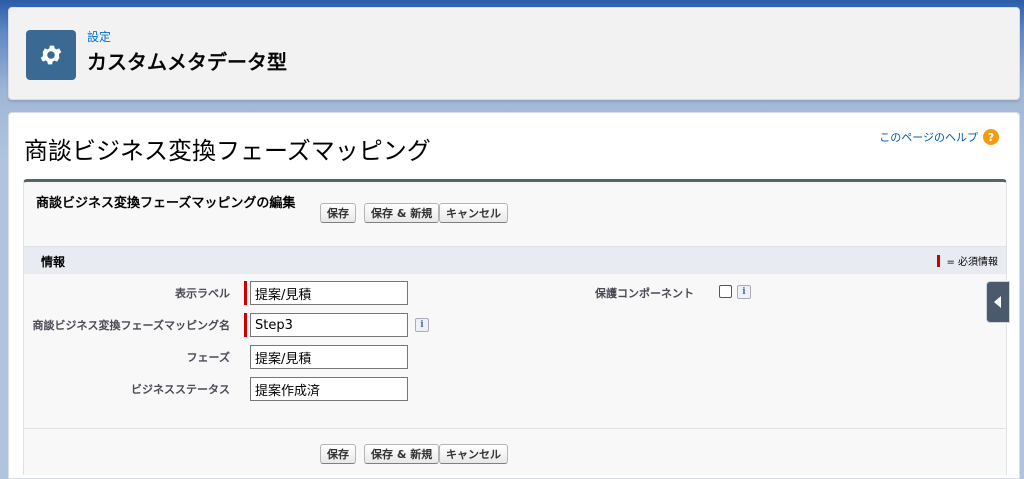 The image size is (1024, 479). What do you see at coordinates (972, 262) in the screenshot?
I see `required-legend-text: = 必須情報` at bounding box center [972, 262].